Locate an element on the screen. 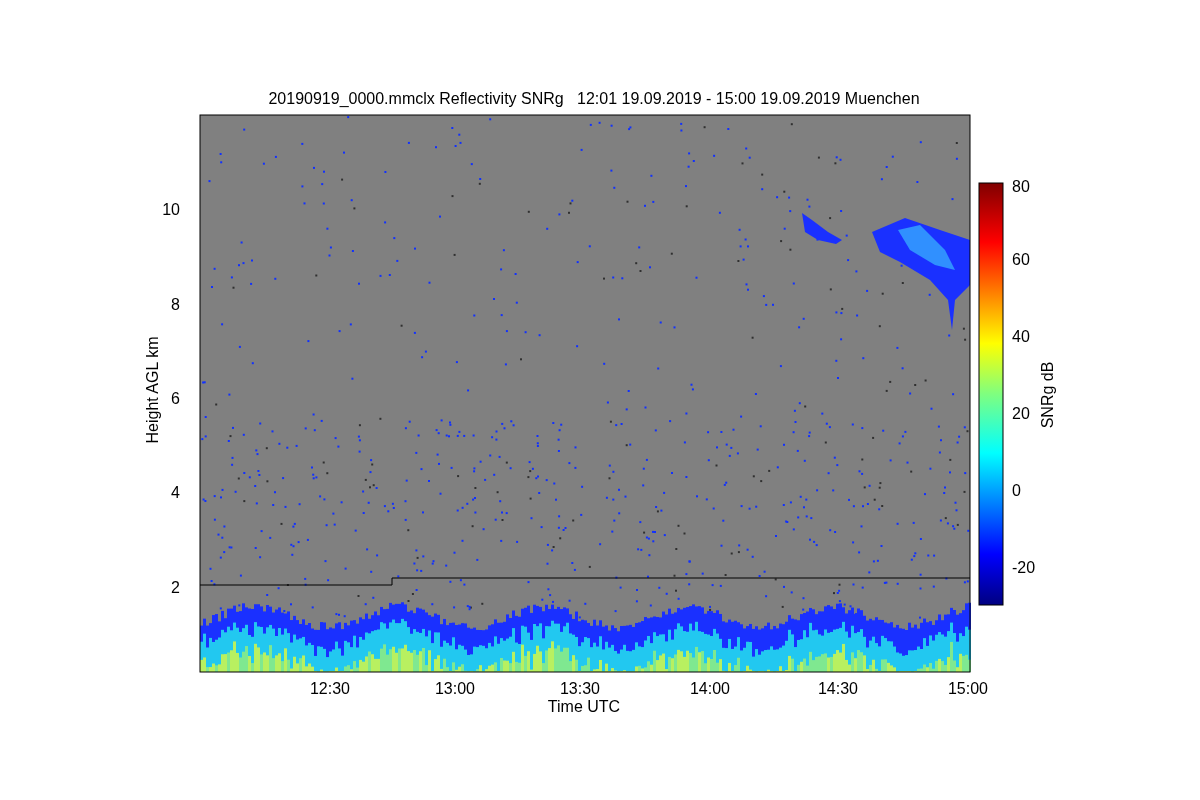 This screenshot has width=1200, height=800. chart-title: 20190919_0000.mmclx Reflectivity SNRg 12:01 19.09.2019 - 15:00 19.09.2019 Muenchen is located at coordinates (594, 98).